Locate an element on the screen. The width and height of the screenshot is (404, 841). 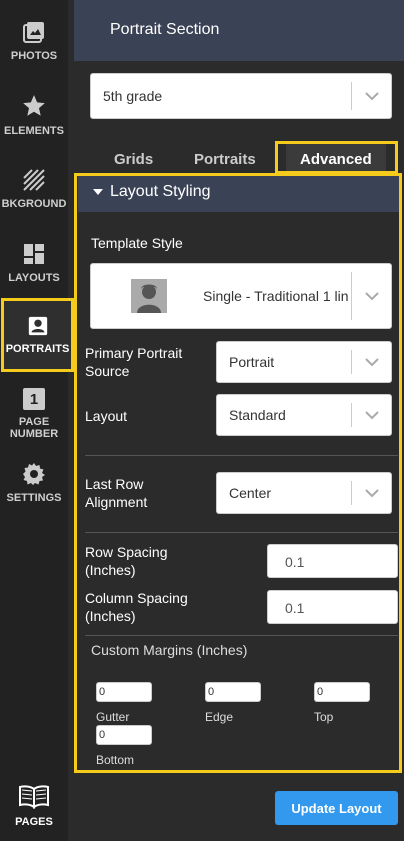
label-line-2: NUMBER is located at coordinates (34, 434).